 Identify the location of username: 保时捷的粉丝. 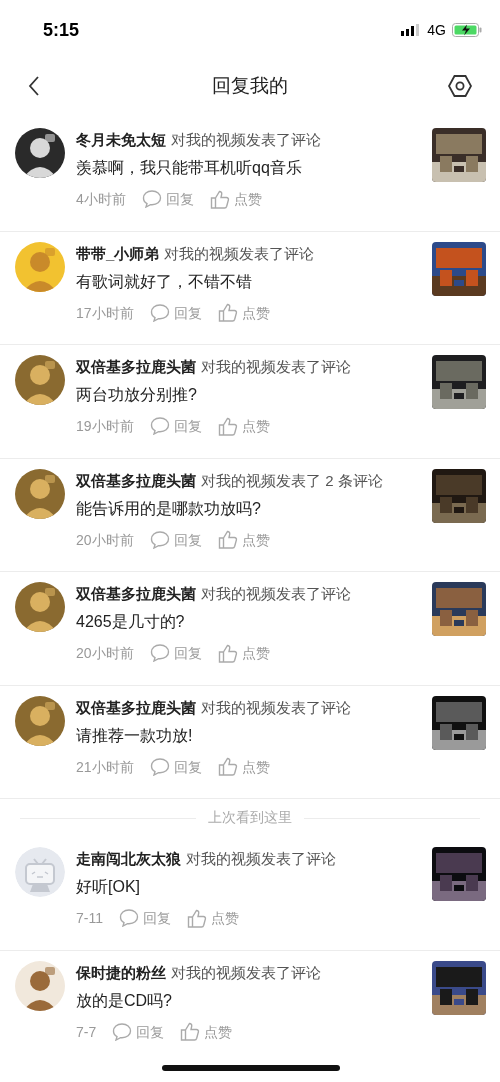
(121, 972).